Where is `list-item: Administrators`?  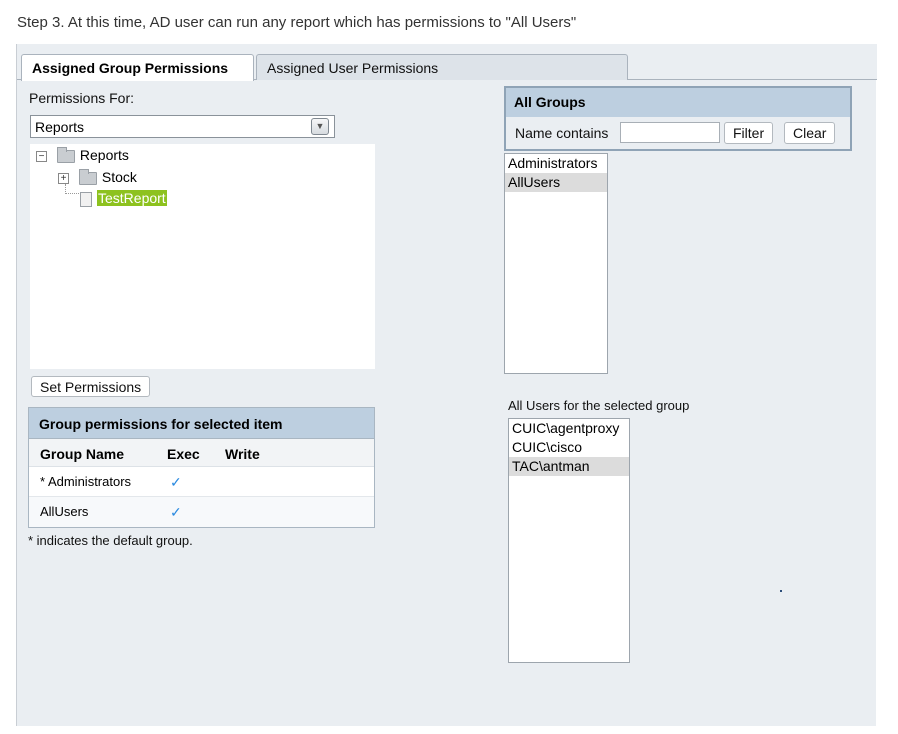 list-item: Administrators is located at coordinates (556, 163).